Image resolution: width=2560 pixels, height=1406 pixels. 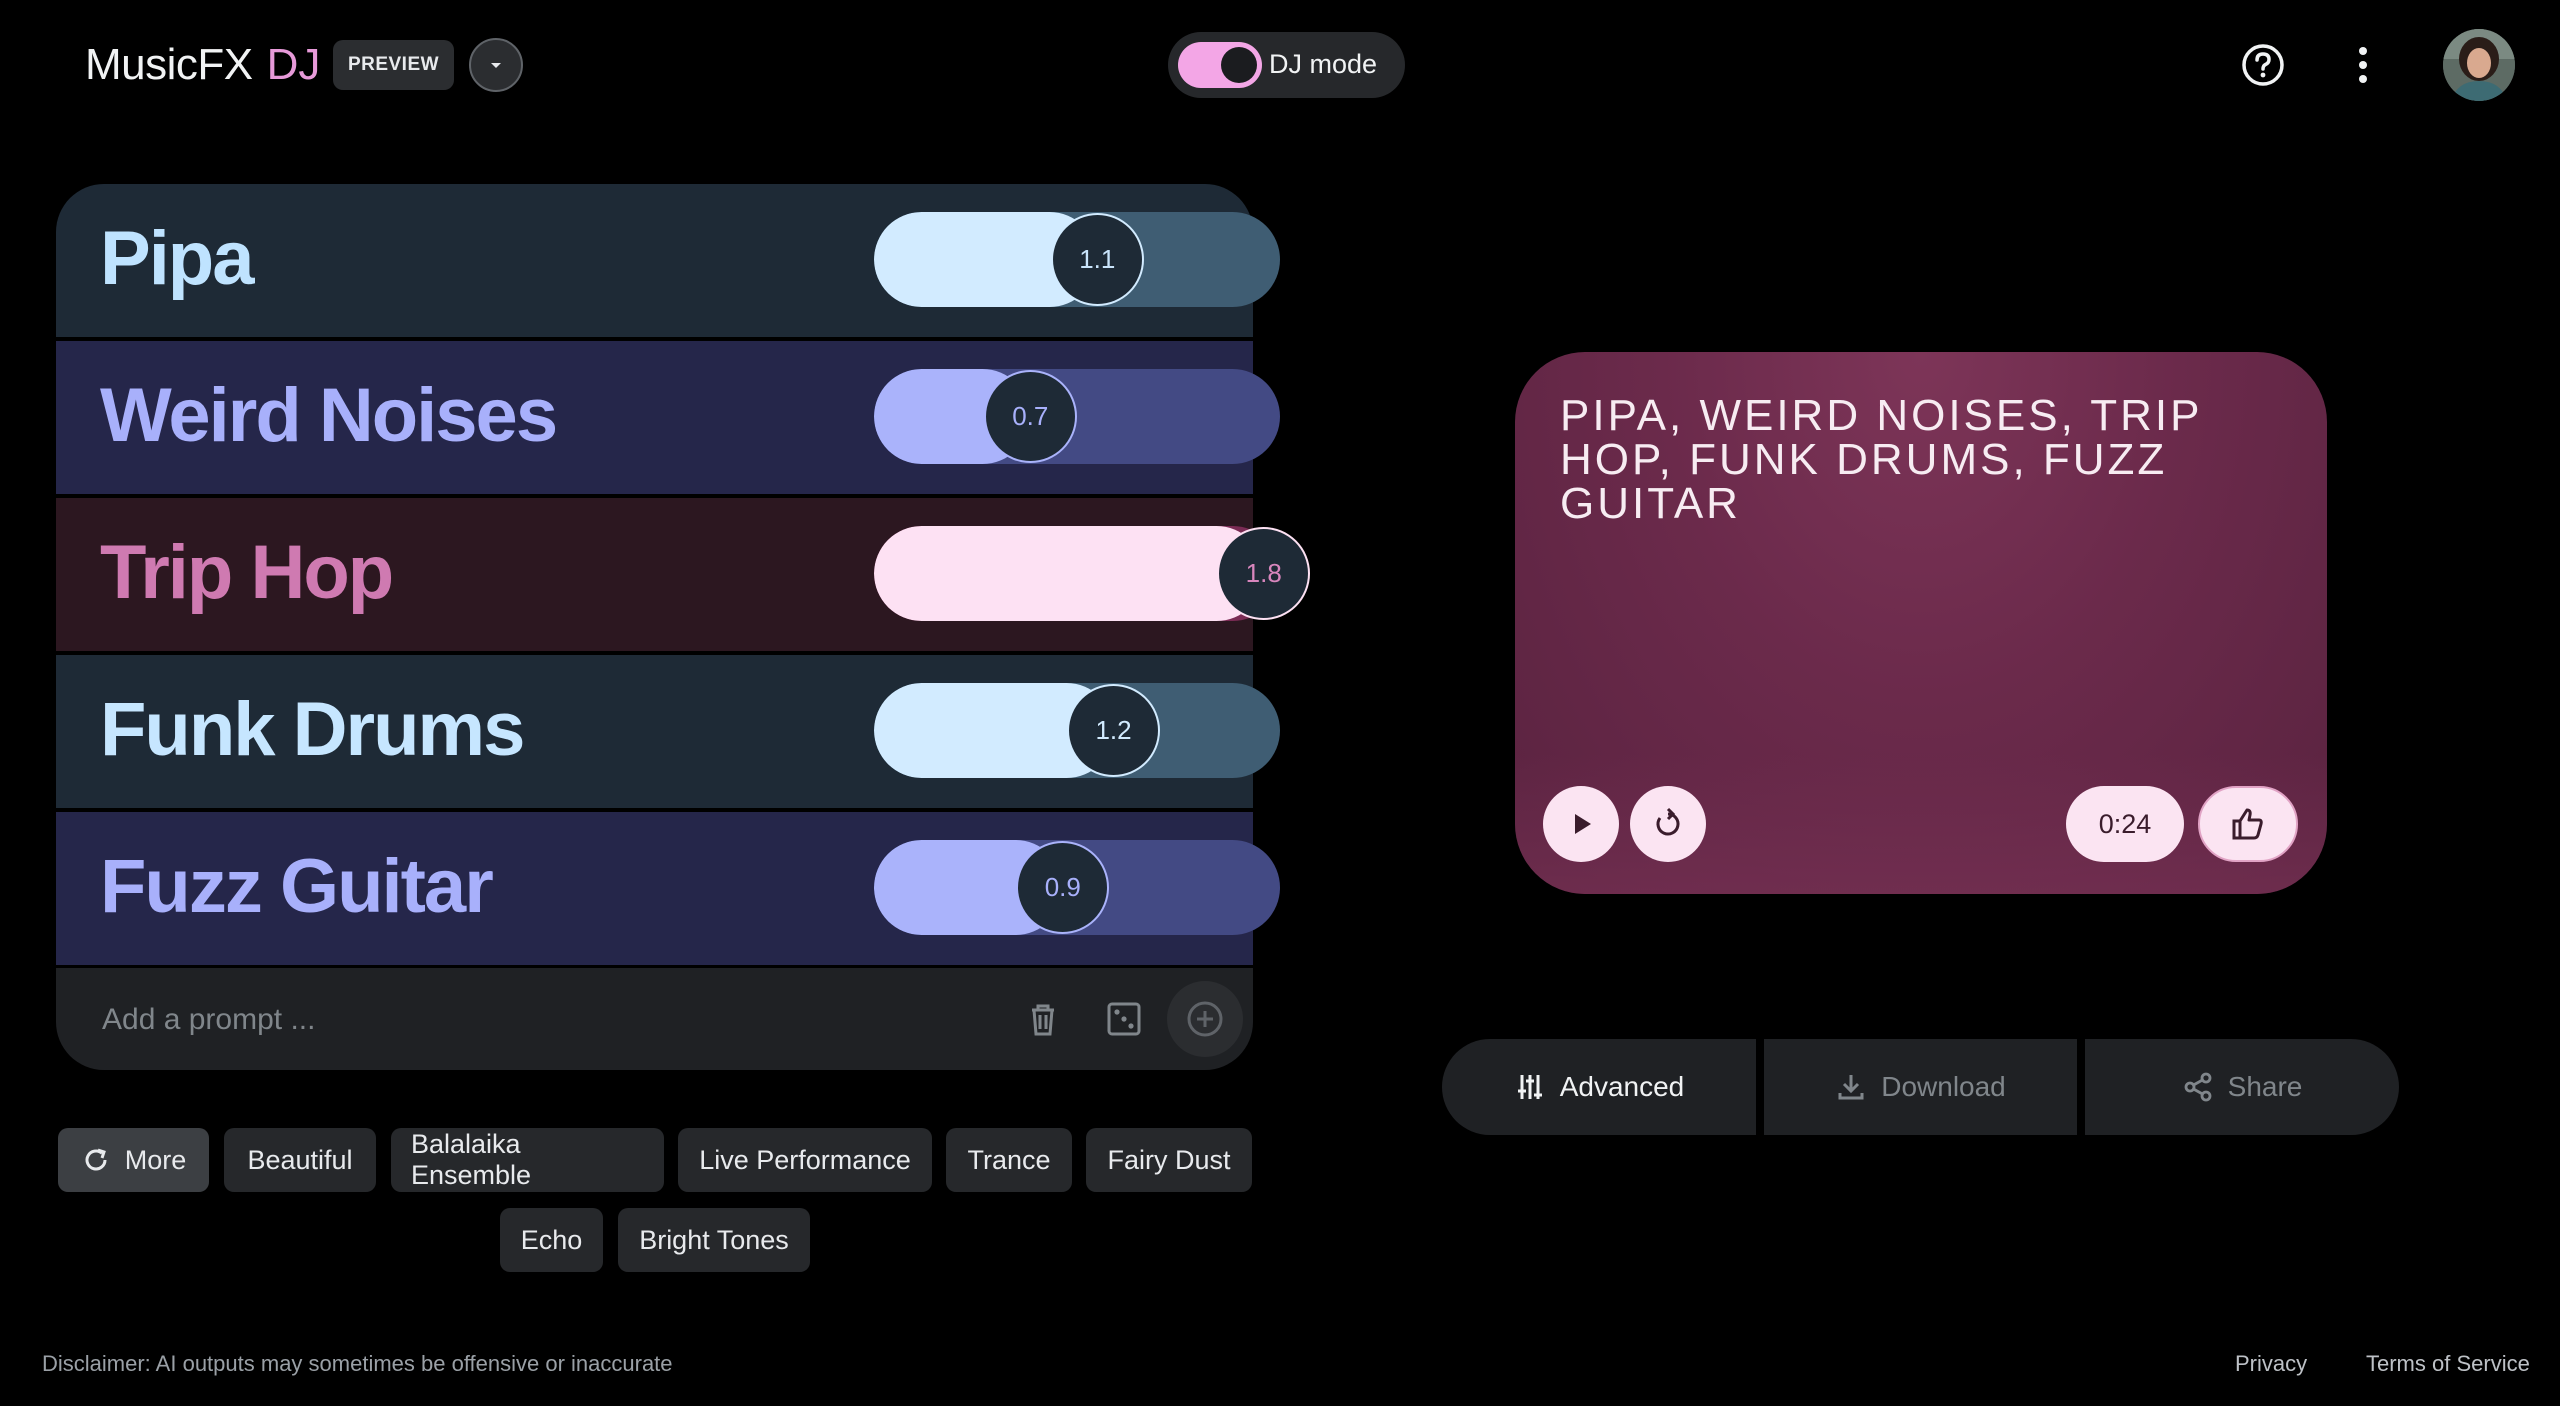 I want to click on add-prompt-button, so click(x=1205, y=1019).